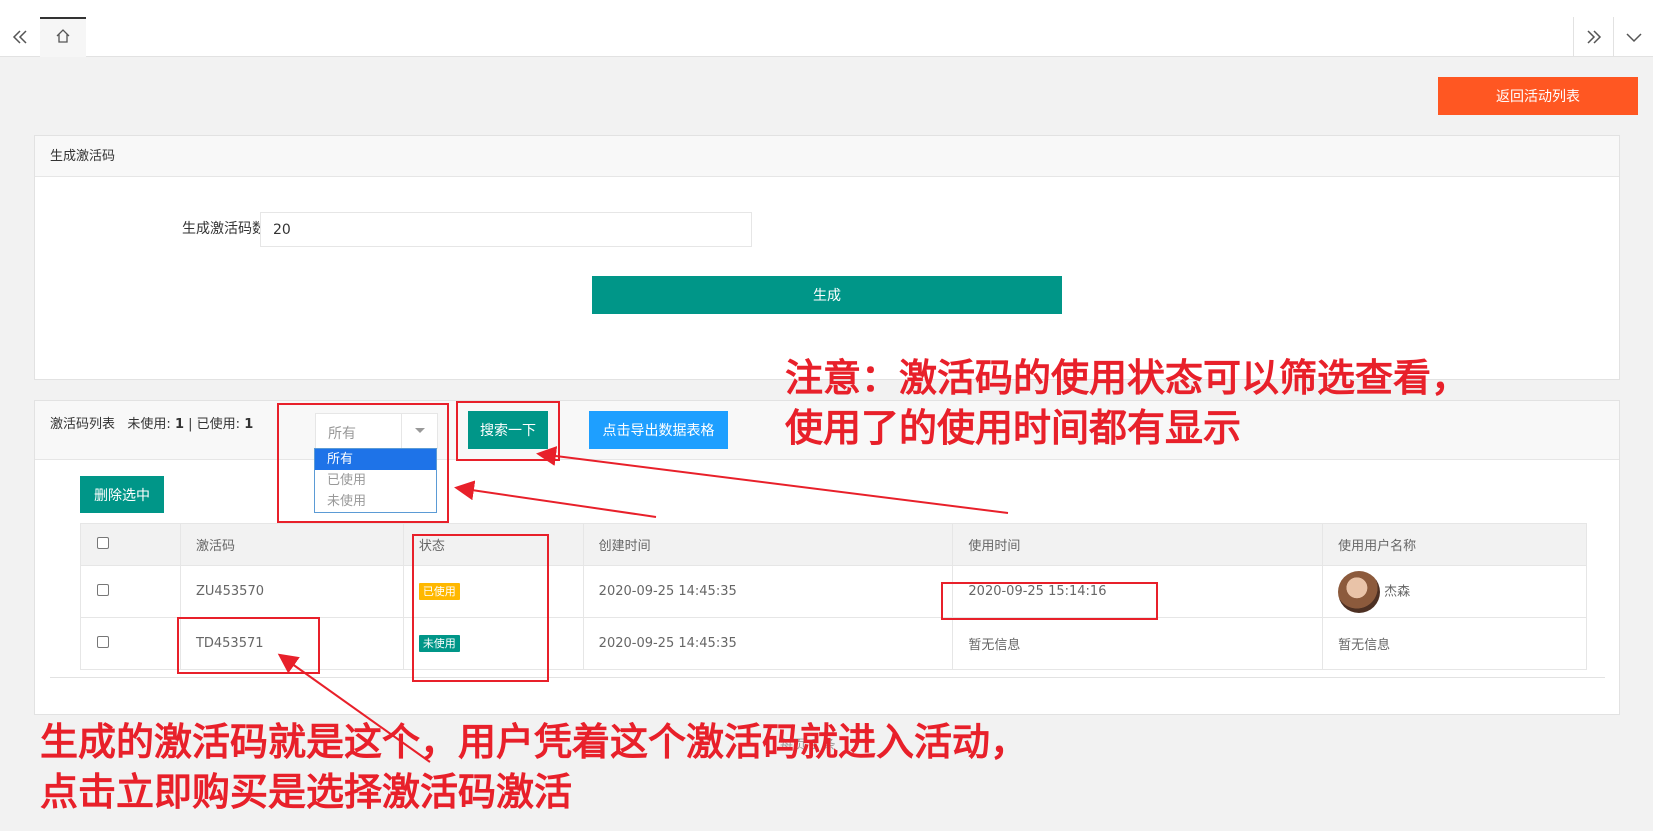 This screenshot has width=1653, height=831. Describe the element at coordinates (1127, 403) in the screenshot. I see `annotation-note-filter: 注意：激活码的使用状态可以筛选查看， 使用了的使用时间都有显示` at that location.